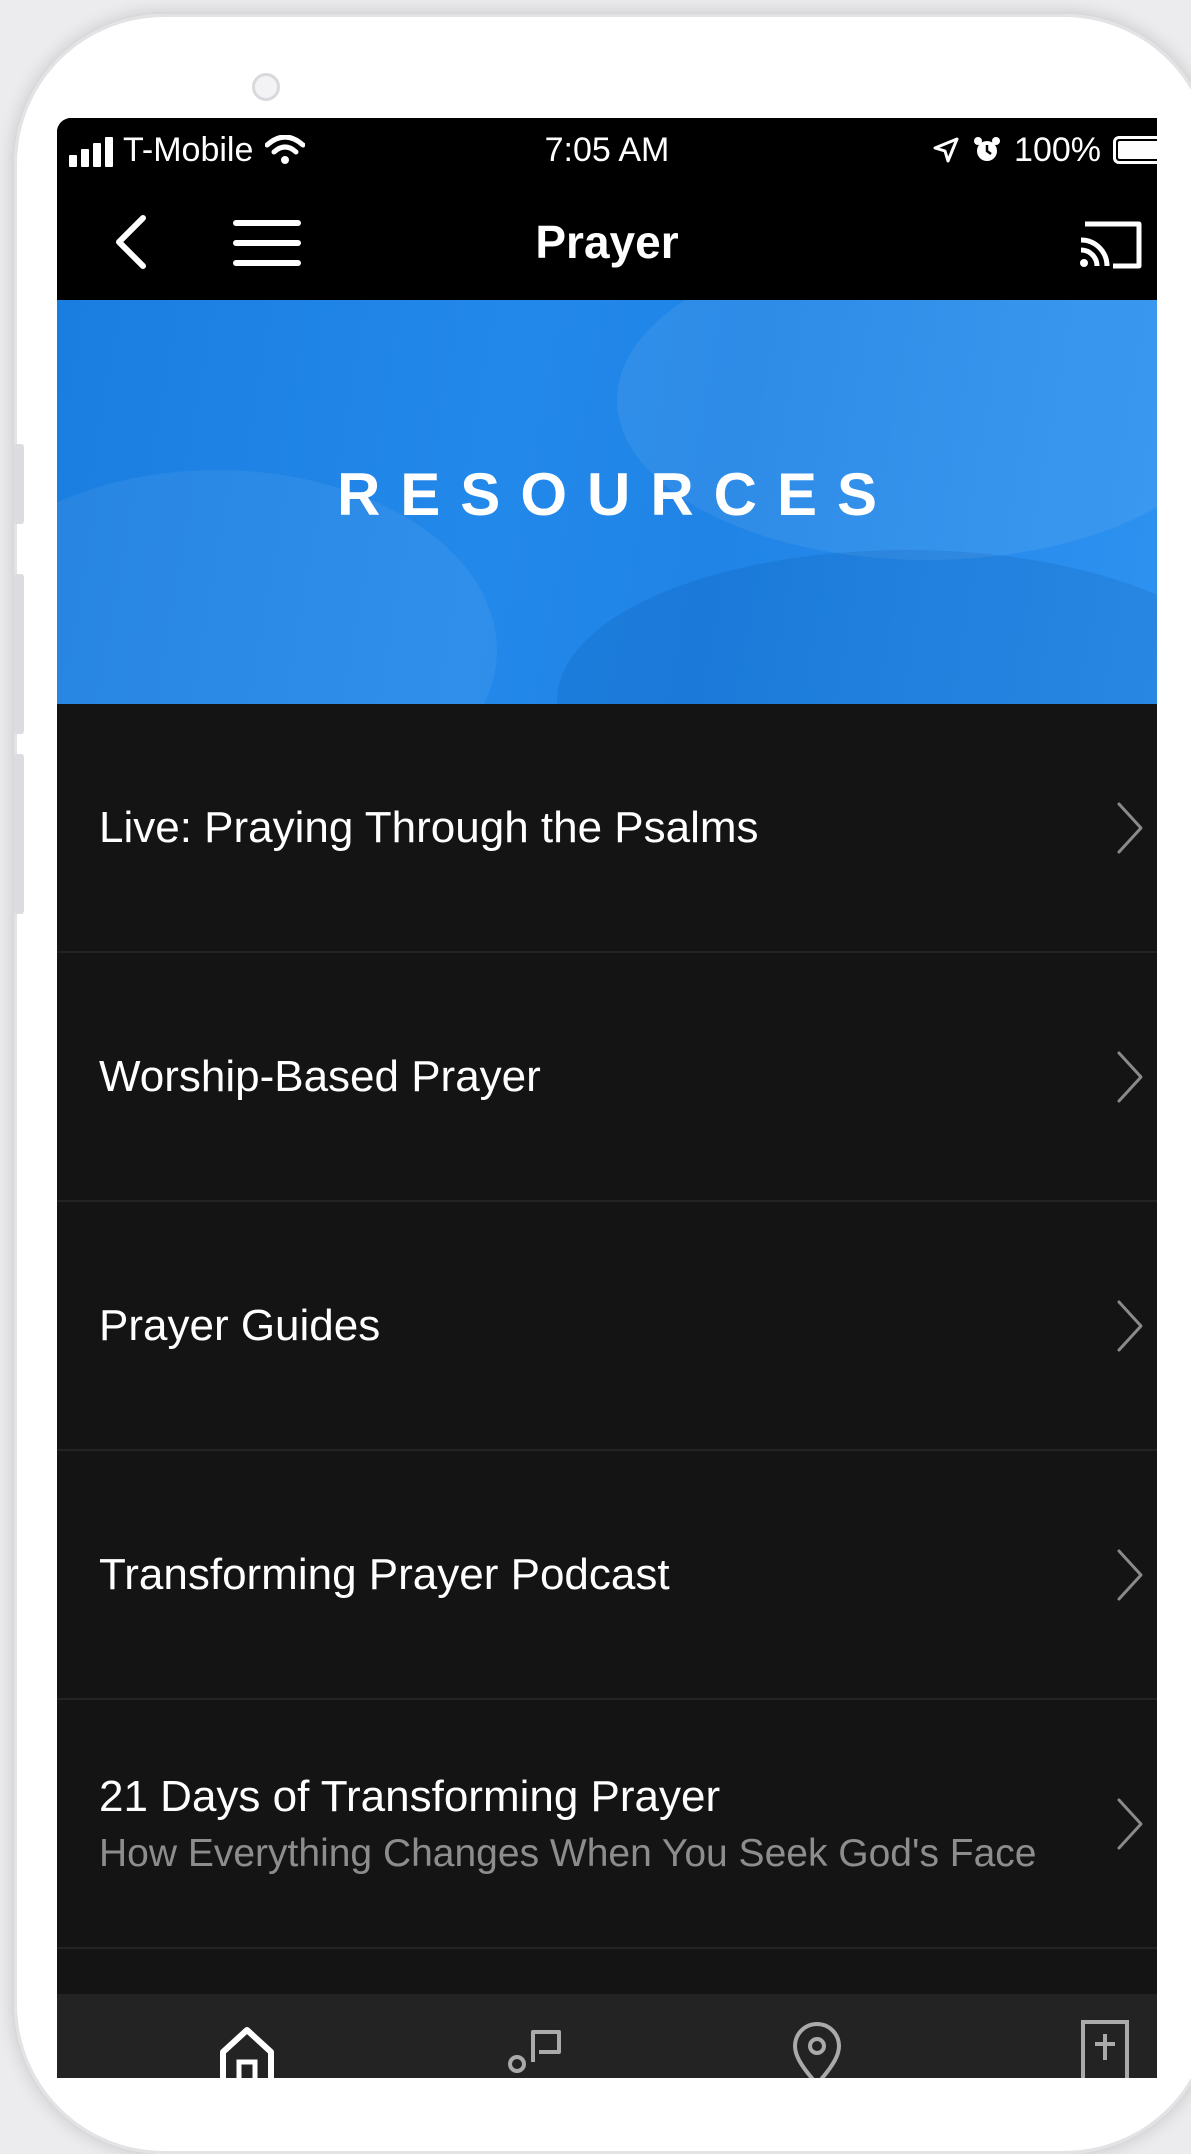 This screenshot has width=1191, height=2154. I want to click on location-arrow-icon, so click(946, 150).